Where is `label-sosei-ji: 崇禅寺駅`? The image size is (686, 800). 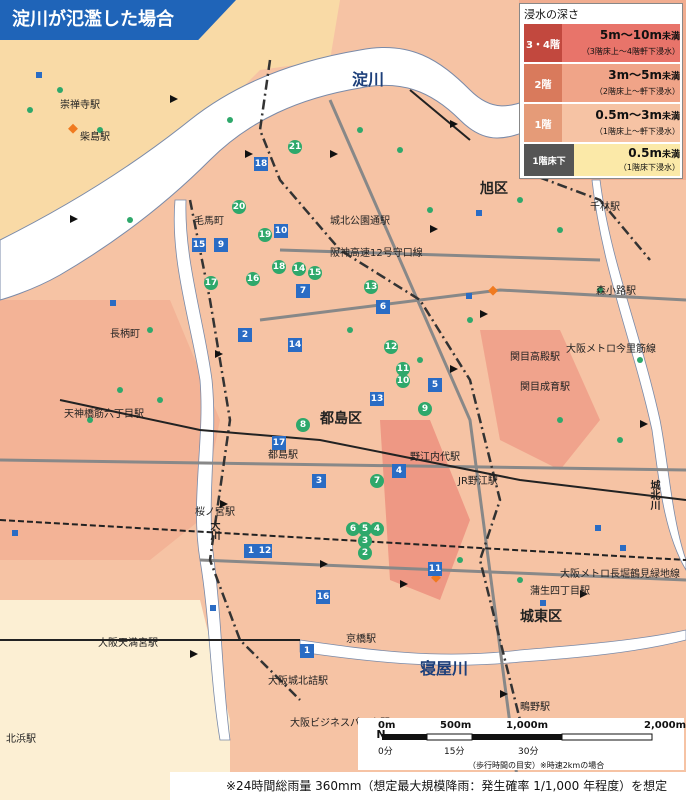 label-sosei-ji: 崇禅寺駅 is located at coordinates (80, 105).